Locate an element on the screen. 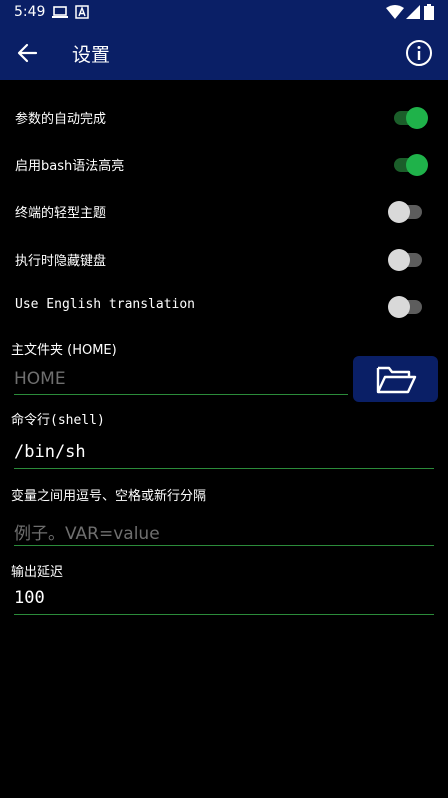 The height and width of the screenshot is (798, 448). laptop-icon is located at coordinates (60, 12).